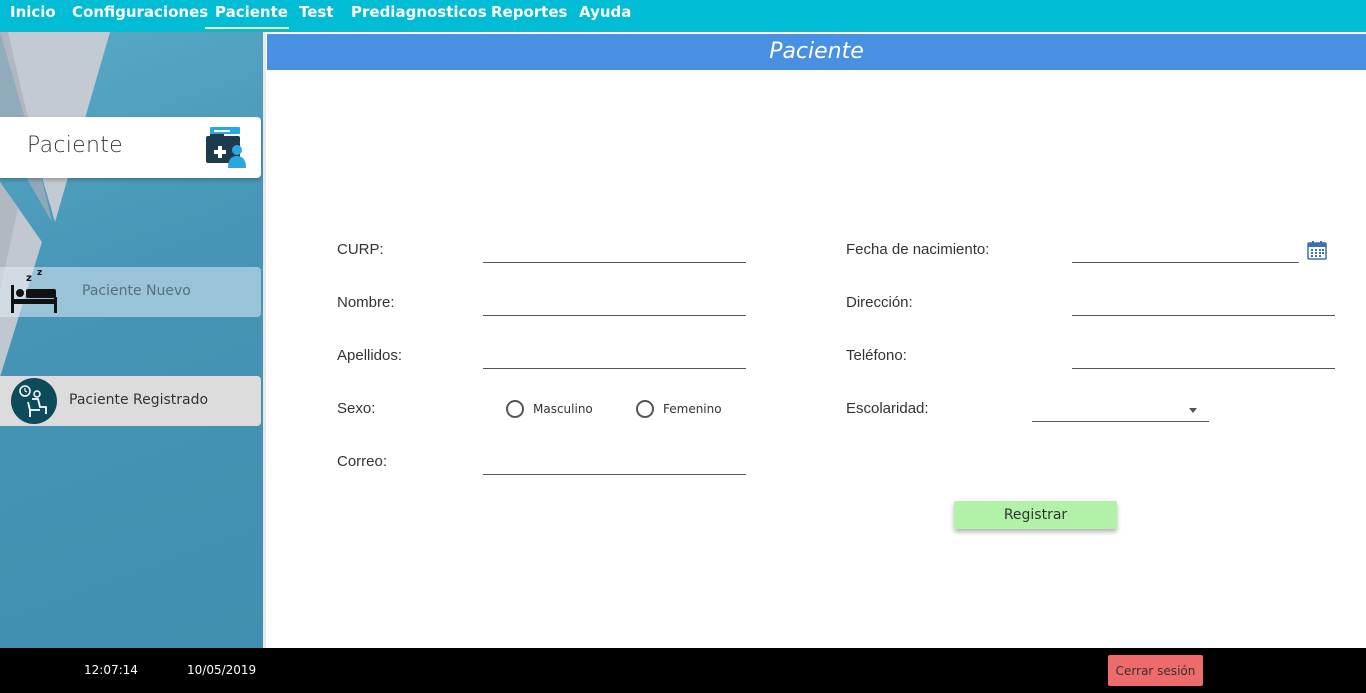  What do you see at coordinates (1155, 670) in the screenshot?
I see `cerrar-sesion-button: Cerrar sesión` at bounding box center [1155, 670].